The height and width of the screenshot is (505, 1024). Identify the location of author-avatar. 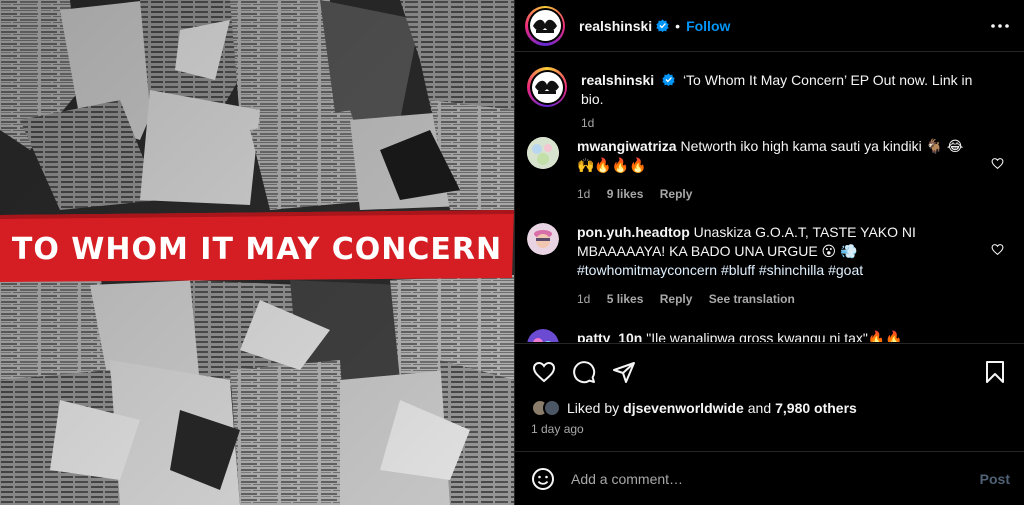
(545, 25).